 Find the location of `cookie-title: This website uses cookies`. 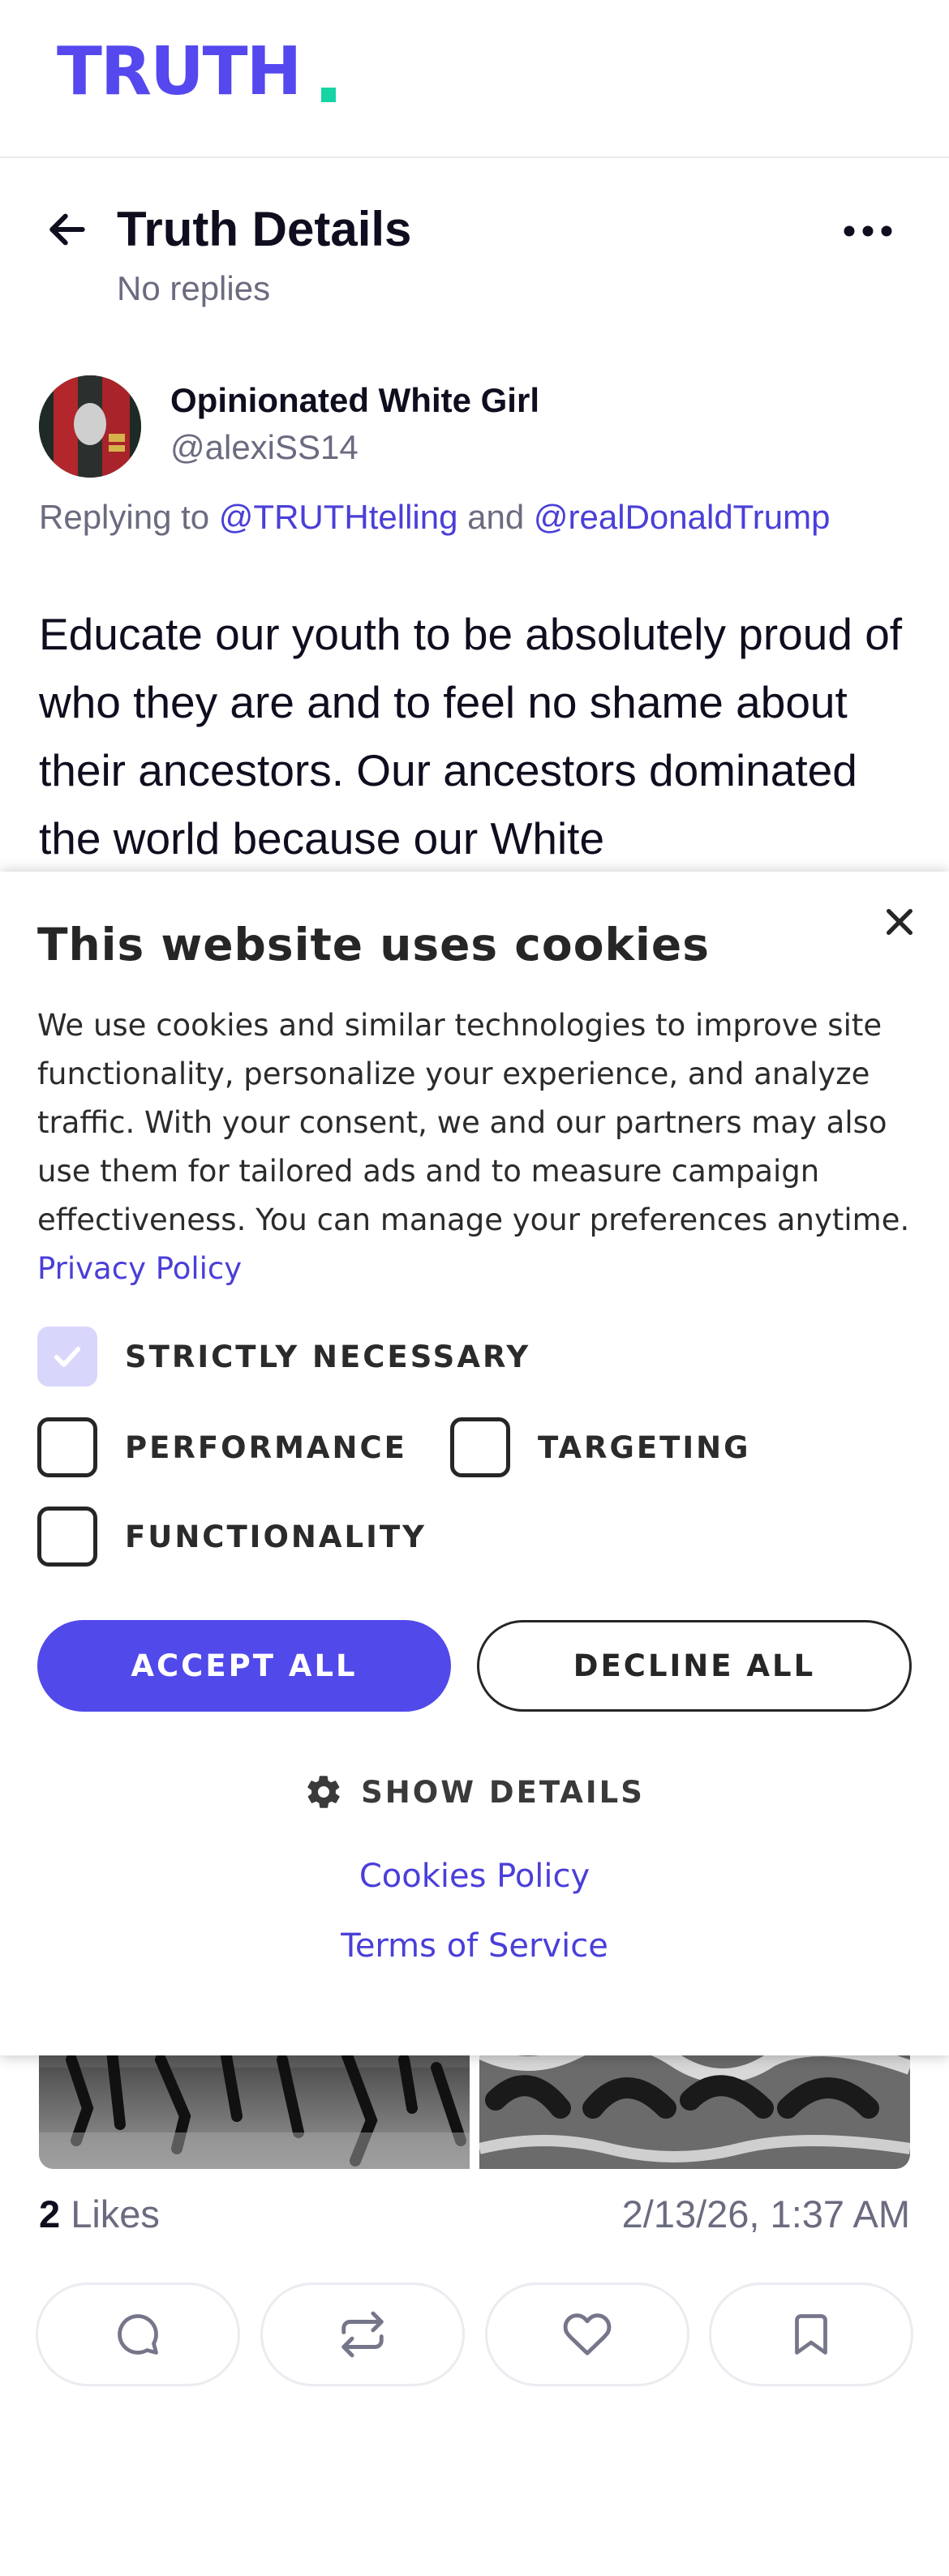

cookie-title: This website uses cookies is located at coordinates (373, 945).